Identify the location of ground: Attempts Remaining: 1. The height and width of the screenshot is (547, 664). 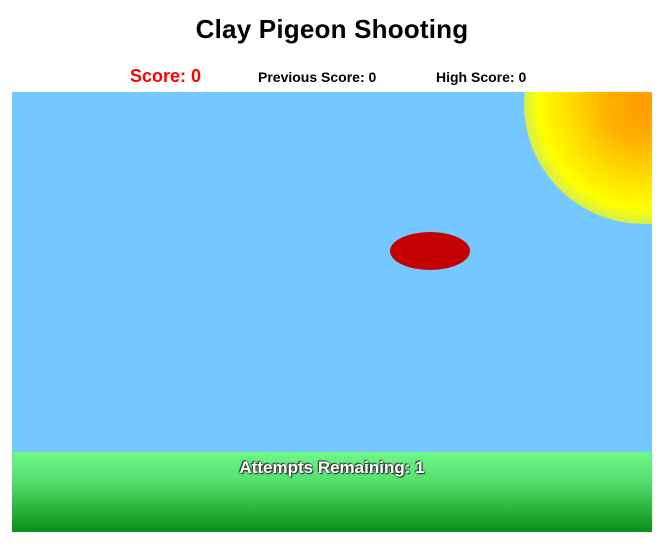
(332, 492).